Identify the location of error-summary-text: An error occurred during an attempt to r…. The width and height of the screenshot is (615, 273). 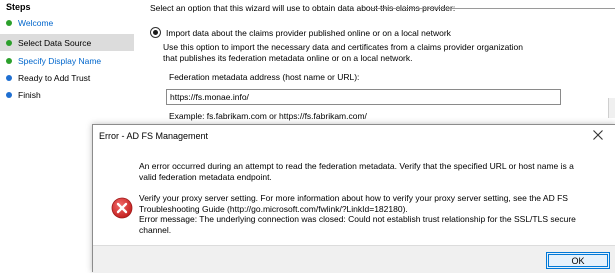
(356, 171).